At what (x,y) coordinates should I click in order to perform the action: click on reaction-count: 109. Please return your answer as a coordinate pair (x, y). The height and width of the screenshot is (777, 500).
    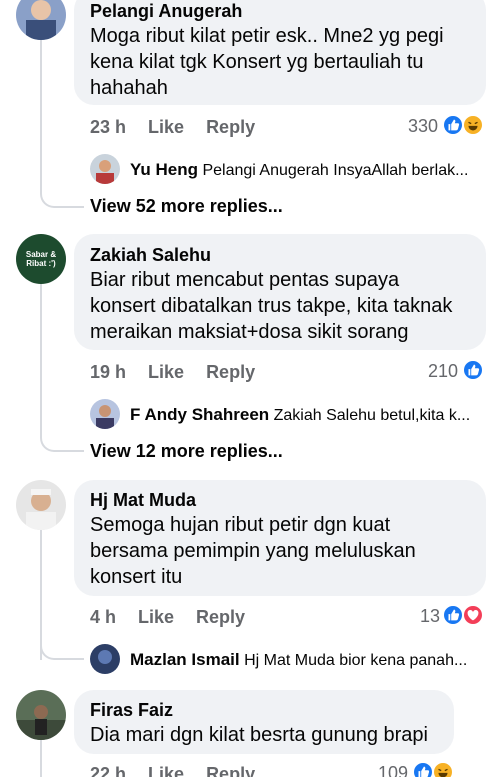
    Looking at the image, I should click on (384, 770).